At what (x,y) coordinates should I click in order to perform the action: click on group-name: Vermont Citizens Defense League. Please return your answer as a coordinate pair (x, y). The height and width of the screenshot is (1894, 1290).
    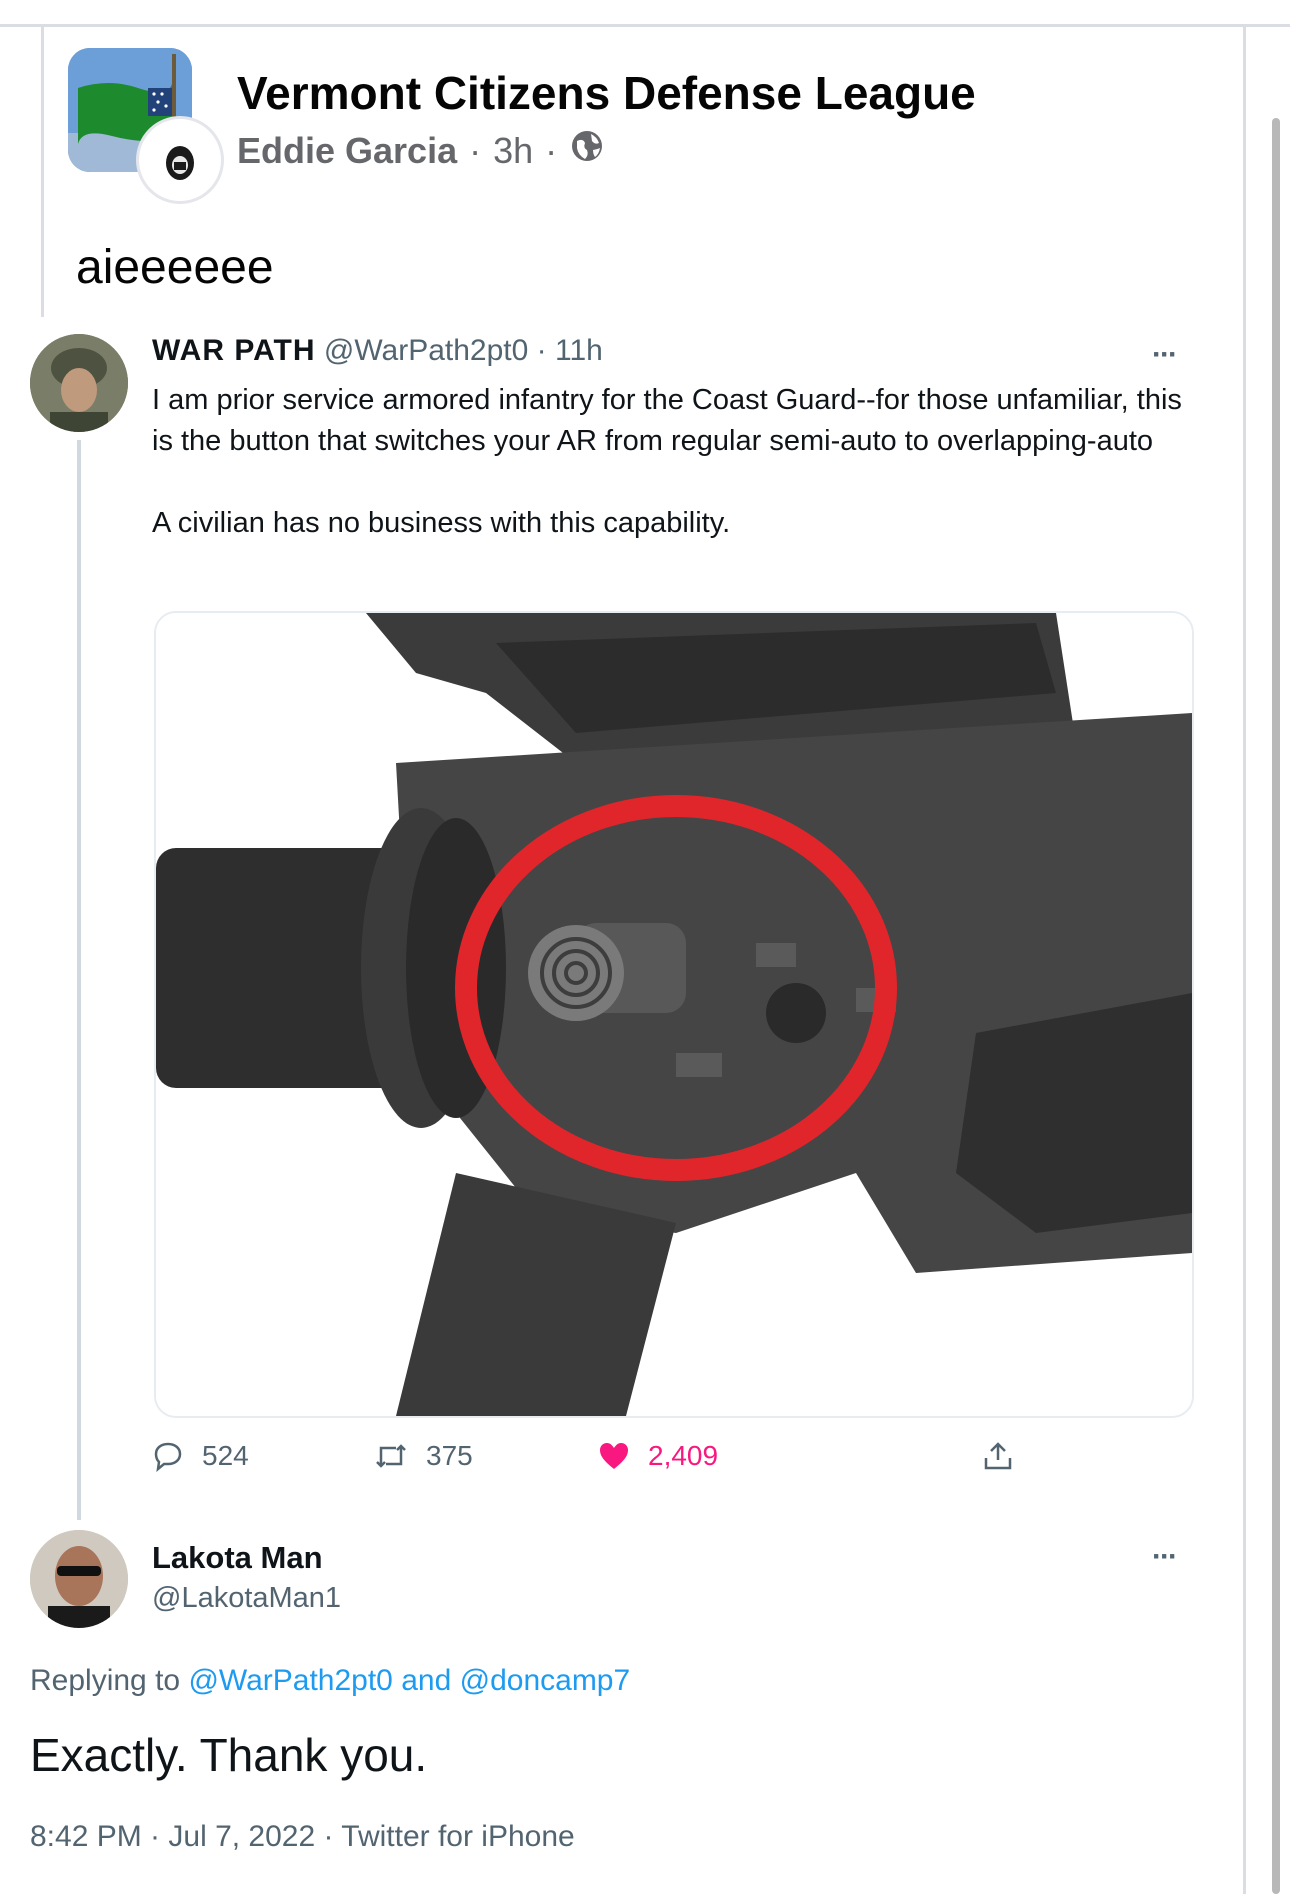
    Looking at the image, I should click on (606, 93).